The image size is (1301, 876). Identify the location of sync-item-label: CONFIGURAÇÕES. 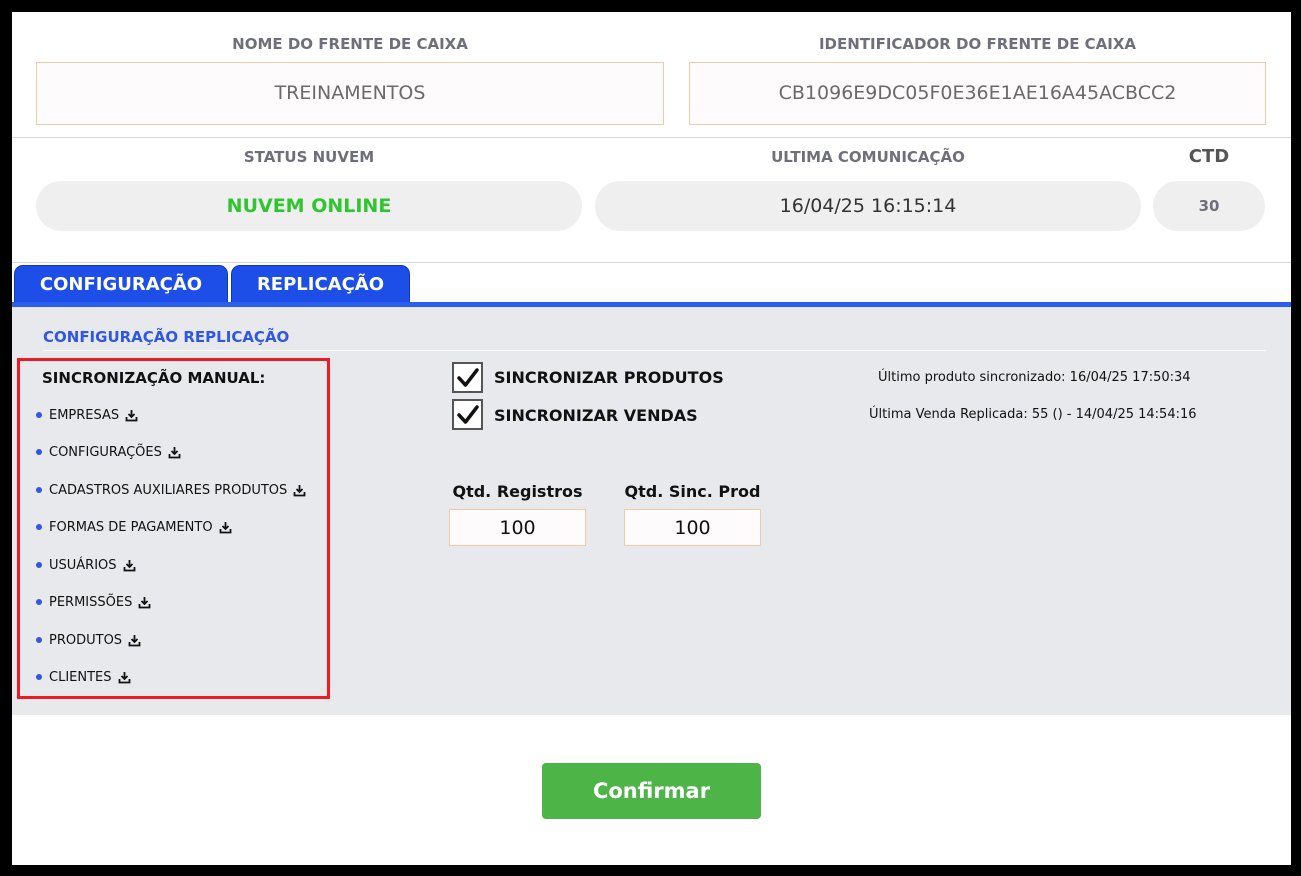
(105, 452).